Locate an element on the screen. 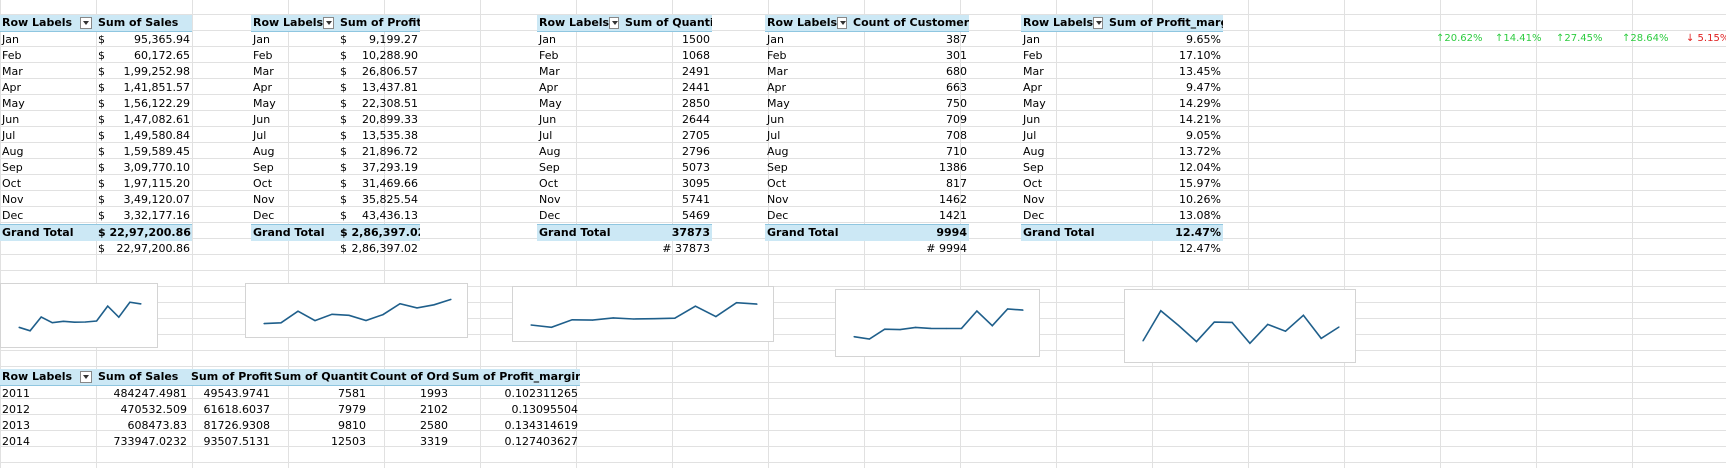  pivot-row: Mar 13.45% is located at coordinates (1122, 72).